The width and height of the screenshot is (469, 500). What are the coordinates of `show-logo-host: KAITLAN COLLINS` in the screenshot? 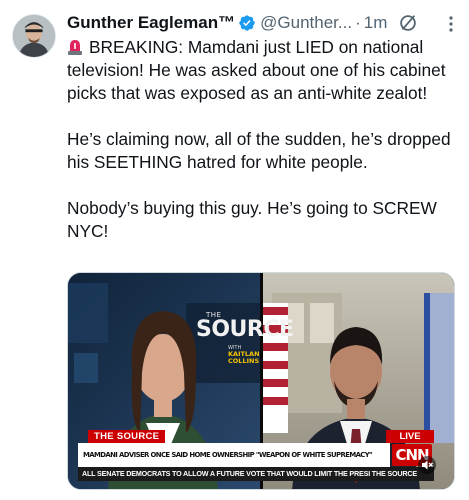 It's located at (244, 357).